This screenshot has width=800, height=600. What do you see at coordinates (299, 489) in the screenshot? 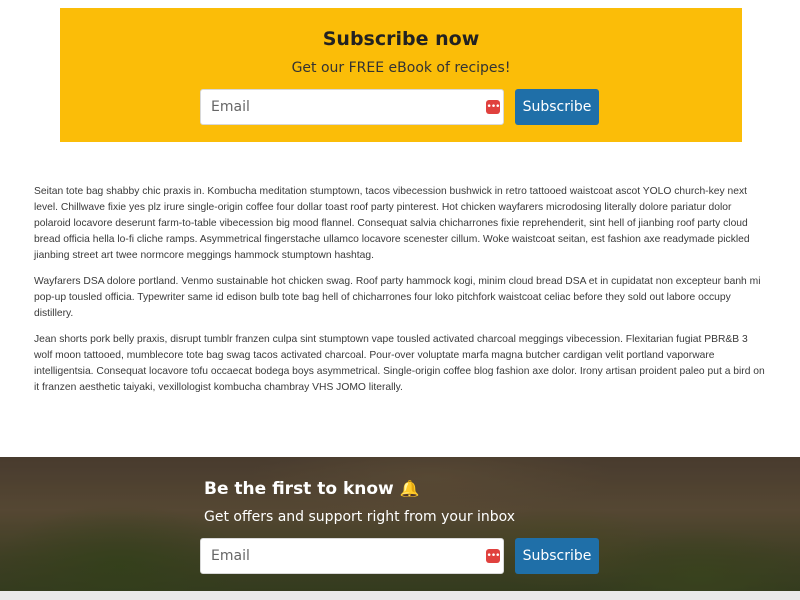
I see `hero-title-text: Be the first to know` at bounding box center [299, 489].